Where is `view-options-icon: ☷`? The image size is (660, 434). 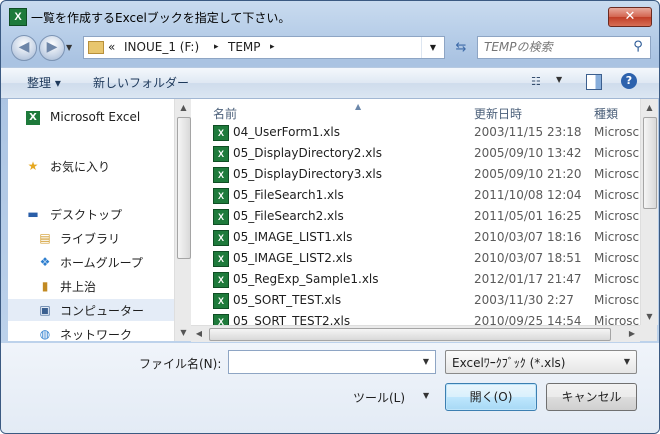 view-options-icon: ☷ is located at coordinates (539, 82).